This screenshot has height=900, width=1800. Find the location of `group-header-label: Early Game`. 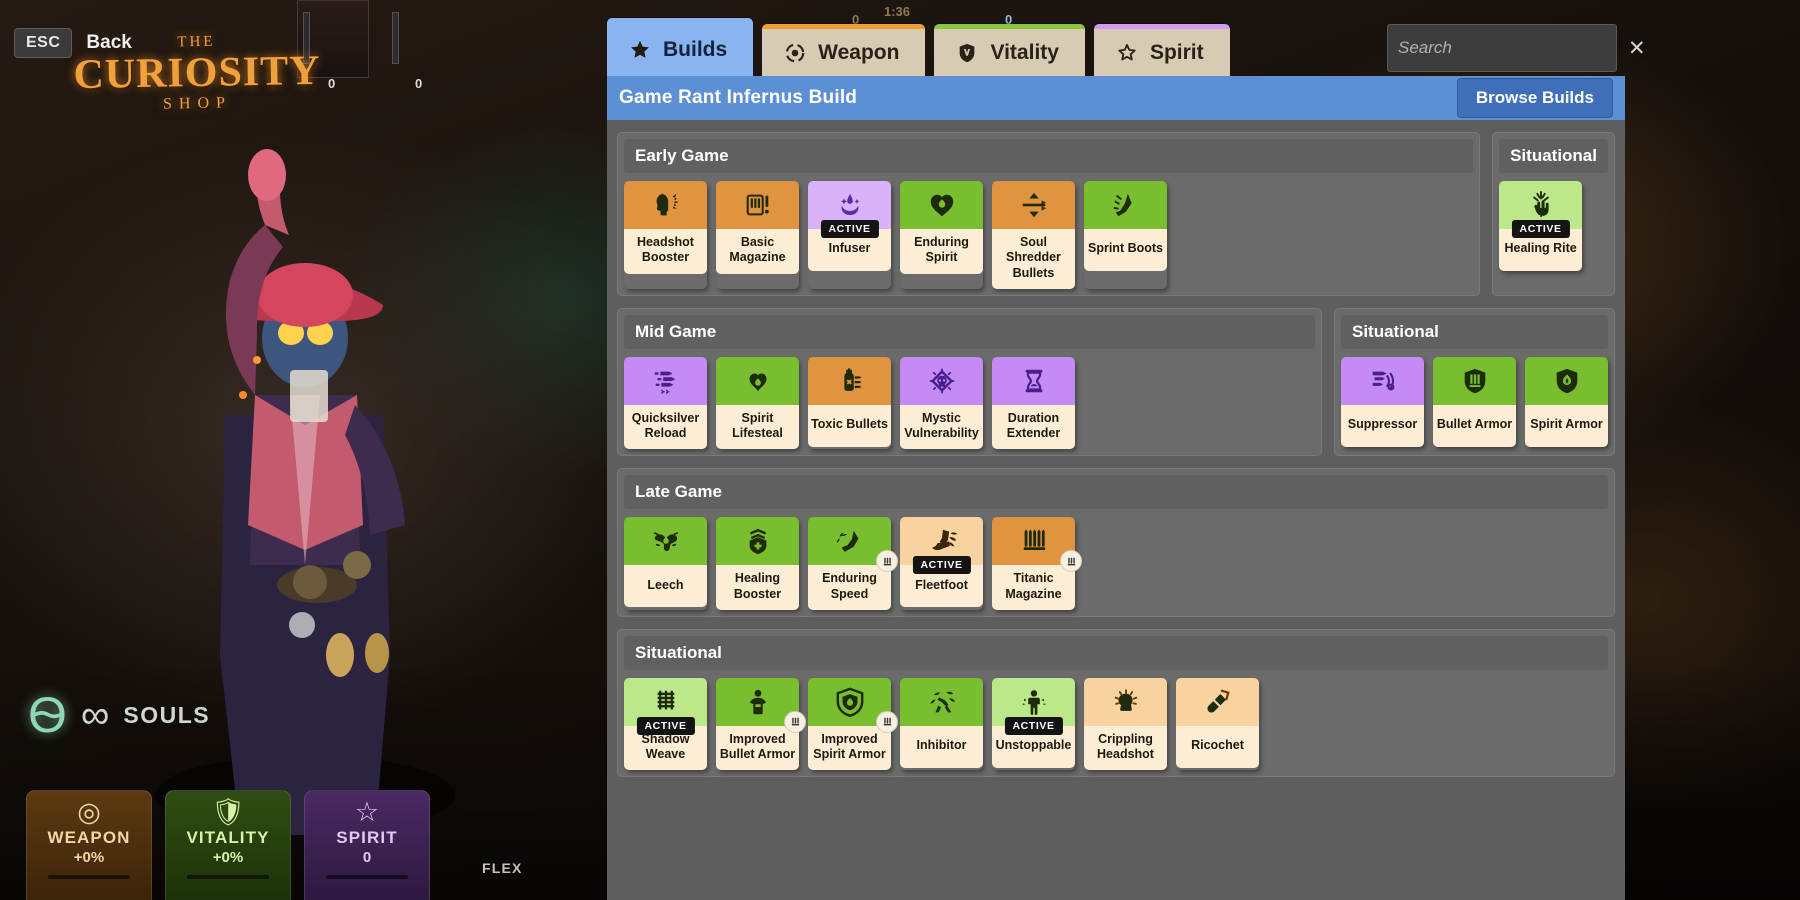

group-header-label: Early Game is located at coordinates (682, 155).